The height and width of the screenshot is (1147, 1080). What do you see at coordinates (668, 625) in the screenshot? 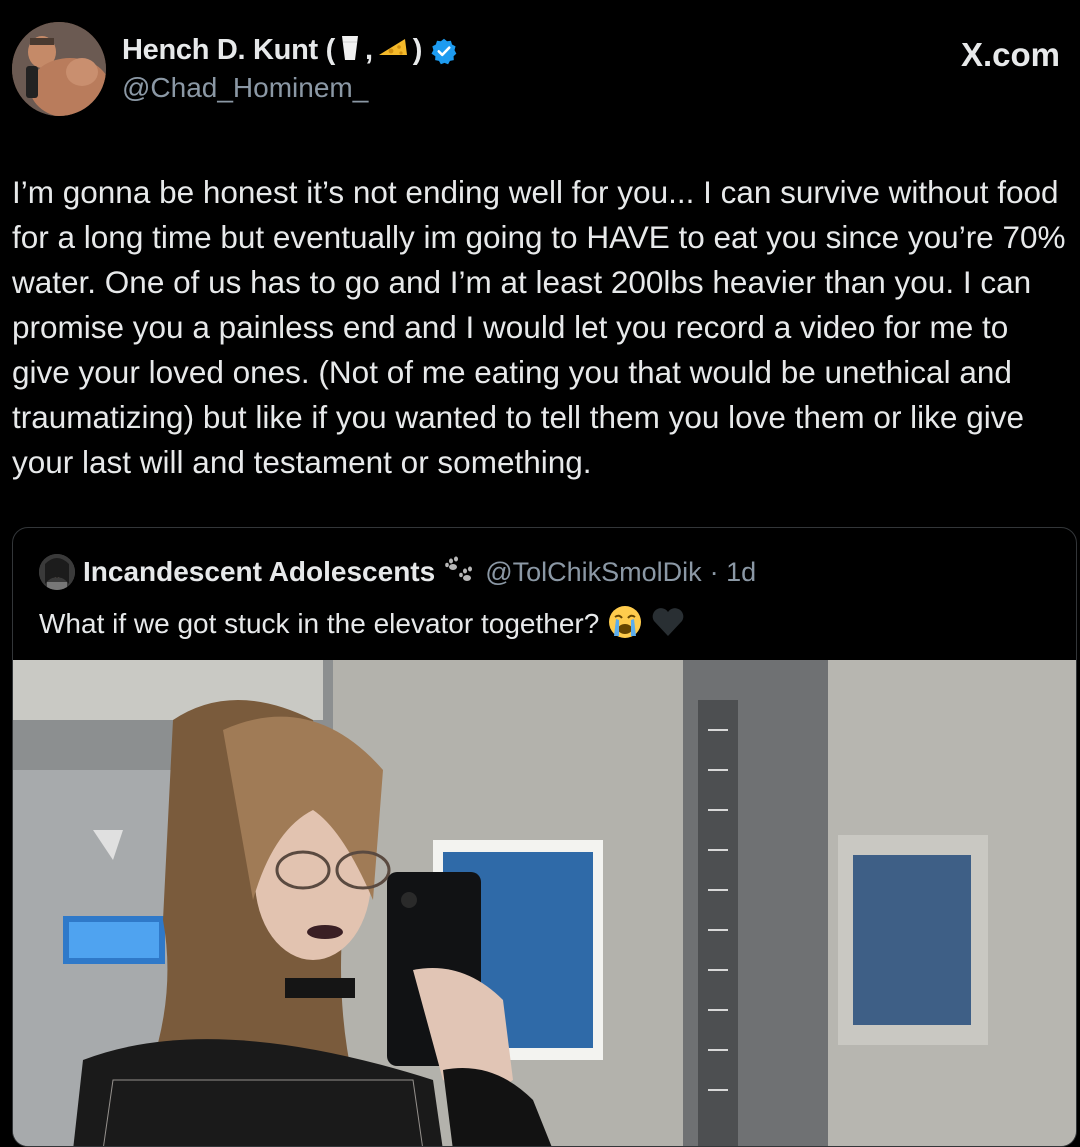
I see `black-heart-icon` at bounding box center [668, 625].